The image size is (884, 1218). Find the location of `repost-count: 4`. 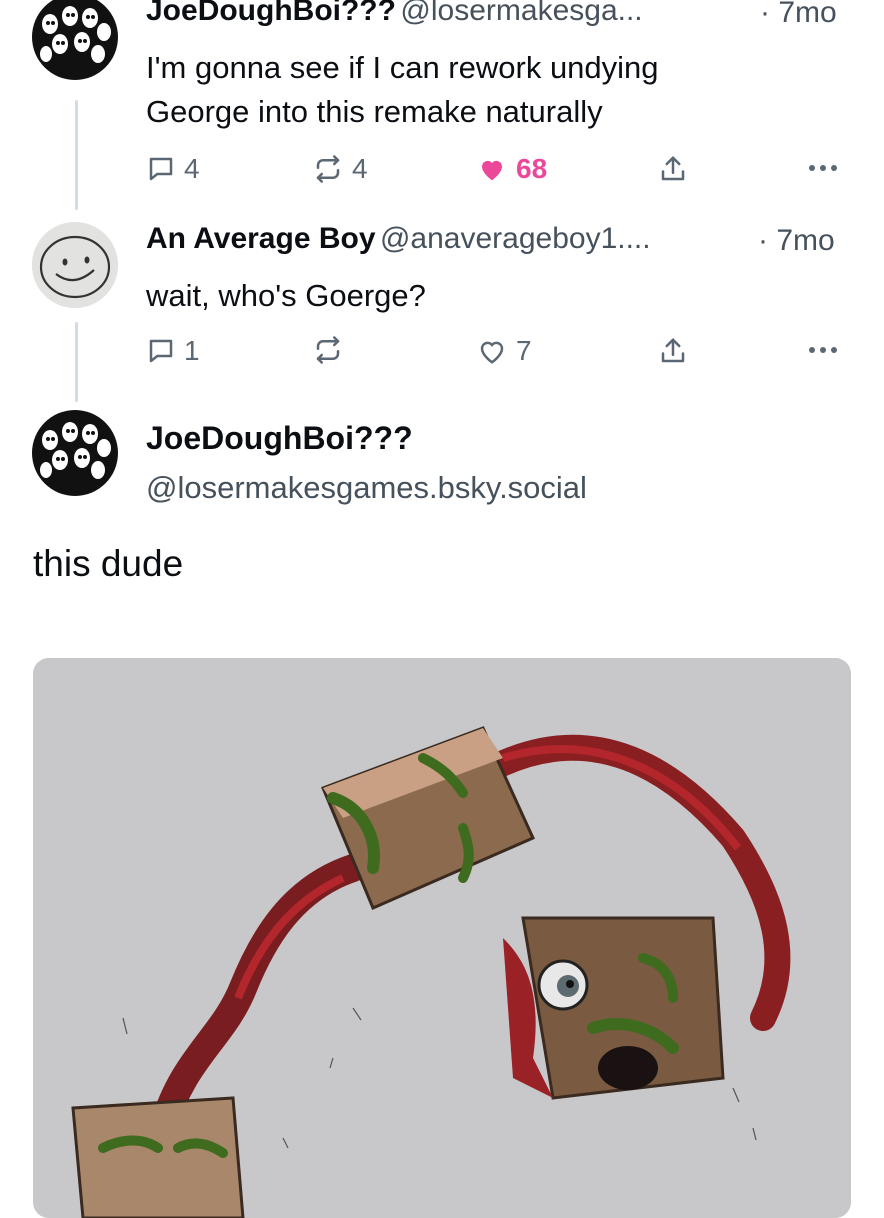

repost-count: 4 is located at coordinates (360, 168).